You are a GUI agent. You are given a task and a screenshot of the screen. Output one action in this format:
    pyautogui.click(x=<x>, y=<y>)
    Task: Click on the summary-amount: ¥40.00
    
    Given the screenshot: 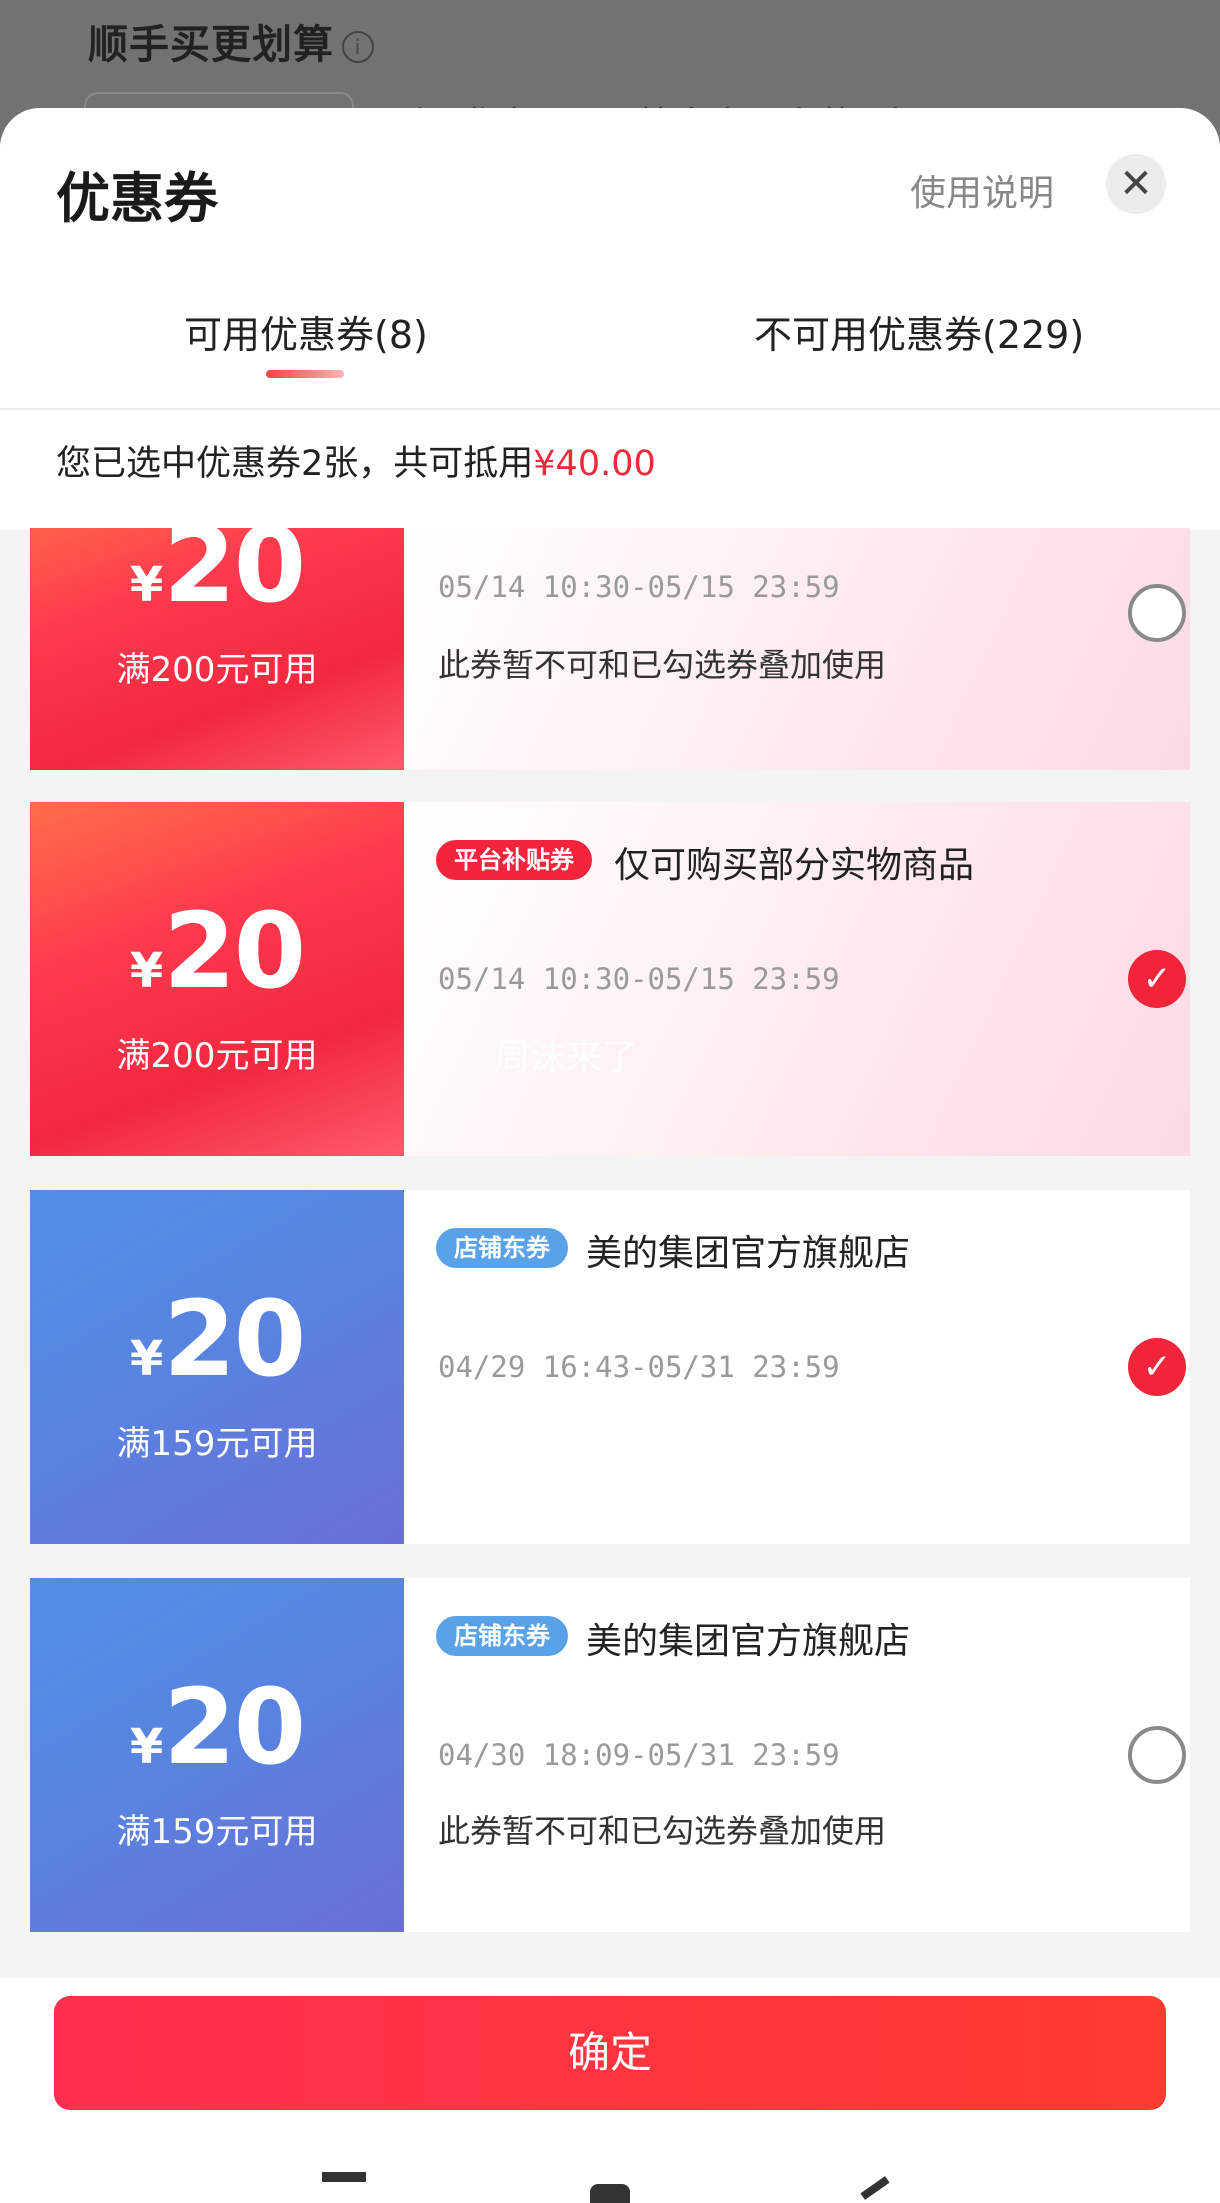 What is the action you would take?
    pyautogui.click(x=594, y=464)
    